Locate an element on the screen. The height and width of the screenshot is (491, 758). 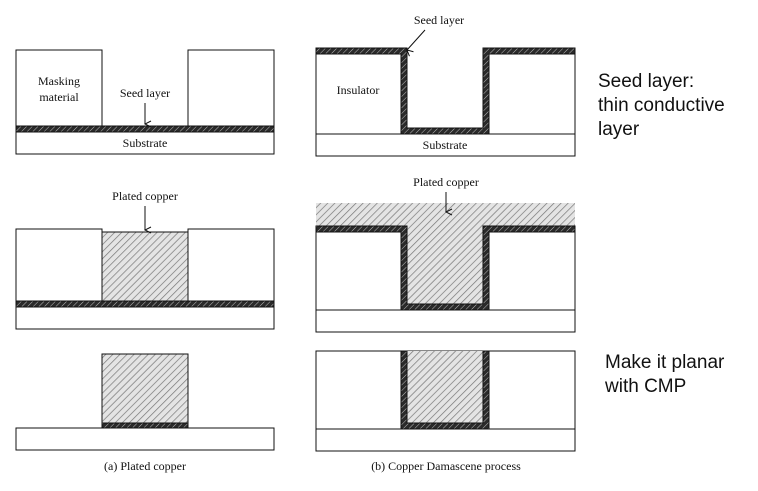
panel-b2: Plated copper is located at coordinates (445, 254).